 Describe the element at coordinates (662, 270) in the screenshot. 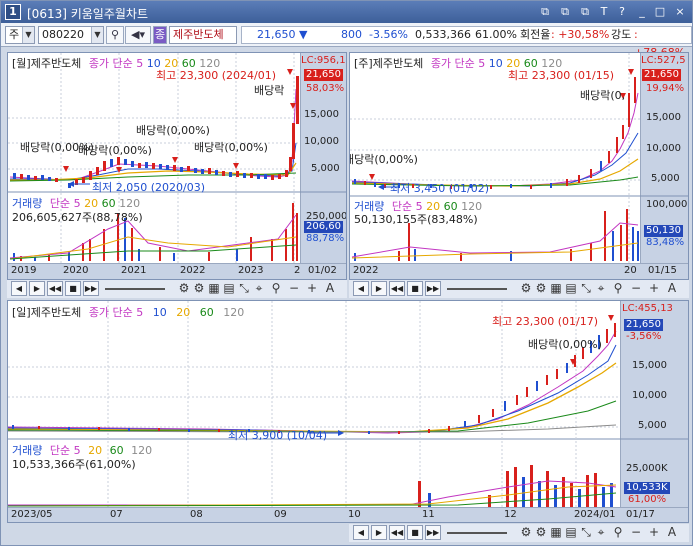

I see `weekly-date: 01/15` at that location.